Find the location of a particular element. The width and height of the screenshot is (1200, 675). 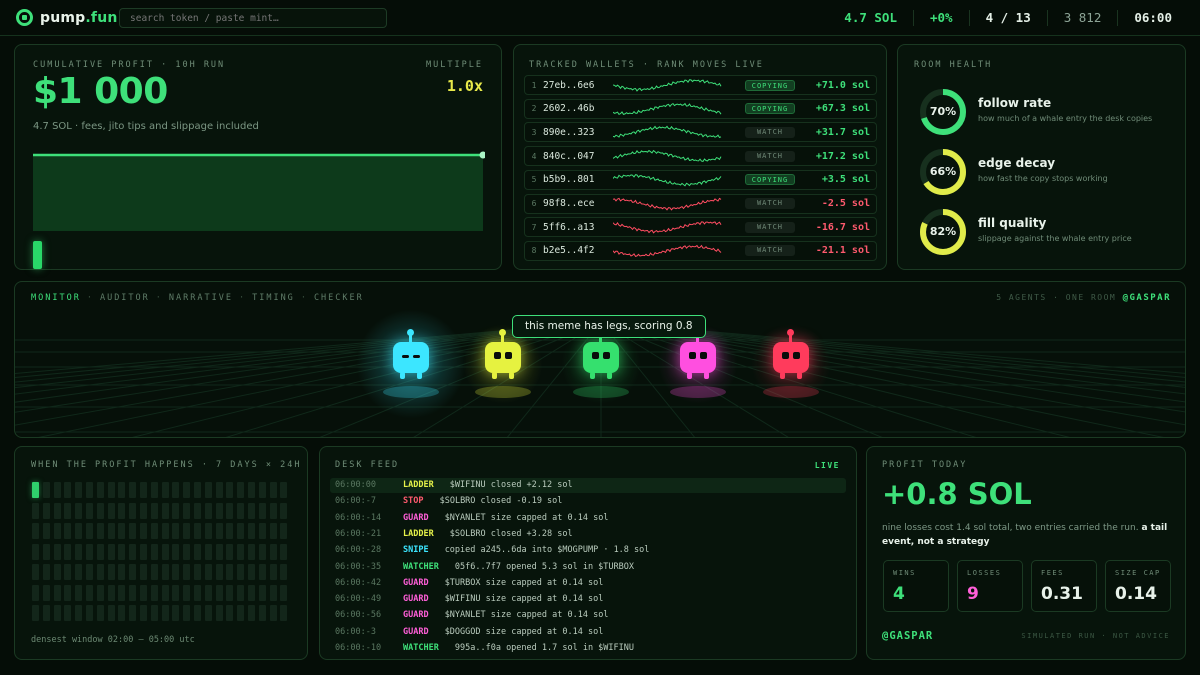

wallet-row: 1 27eb..6e6 COPYING +71.0 sol is located at coordinates (700, 85).